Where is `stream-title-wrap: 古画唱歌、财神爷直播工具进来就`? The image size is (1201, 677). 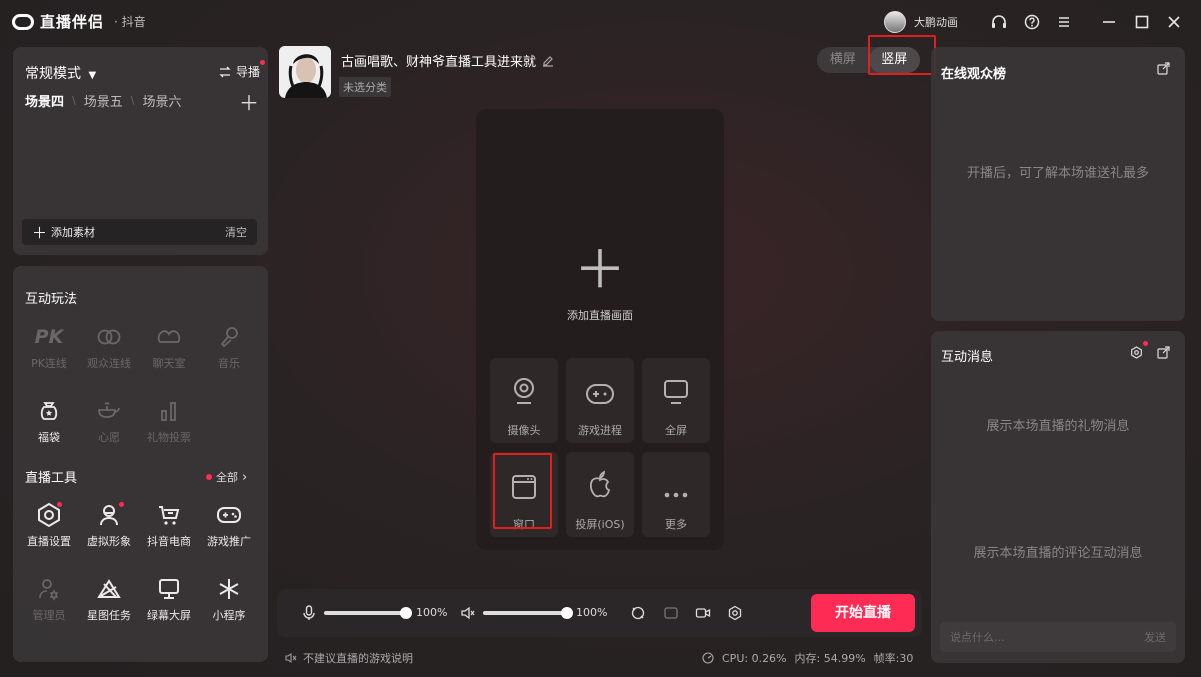 stream-title-wrap: 古画唱歌、财神爷直播工具进来就 is located at coordinates (447, 60).